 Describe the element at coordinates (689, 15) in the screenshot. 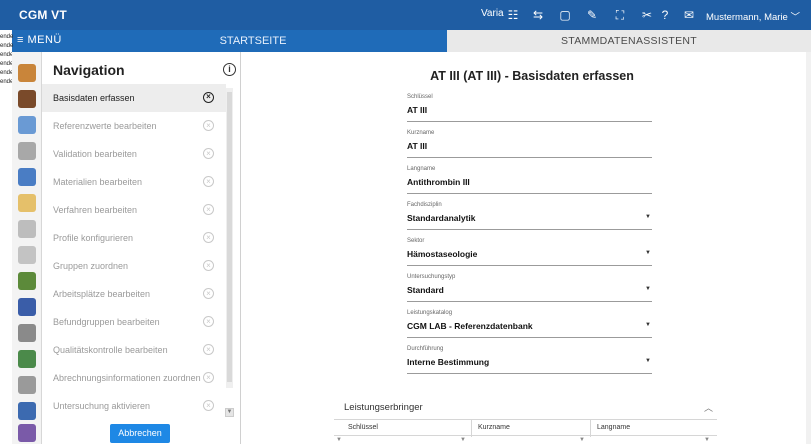

I see `mail-icon: ✉` at that location.